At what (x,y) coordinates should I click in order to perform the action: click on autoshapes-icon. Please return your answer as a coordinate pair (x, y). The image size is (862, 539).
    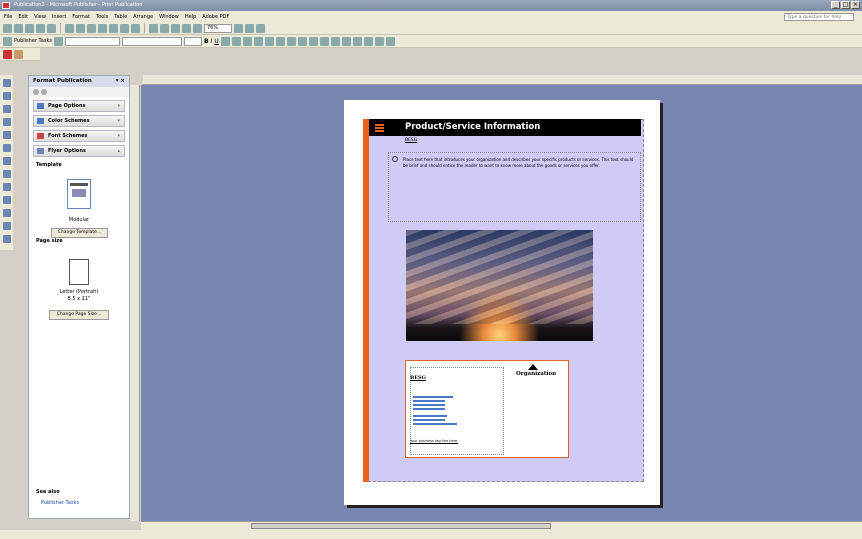
    Looking at the image, I should click on (6, 200).